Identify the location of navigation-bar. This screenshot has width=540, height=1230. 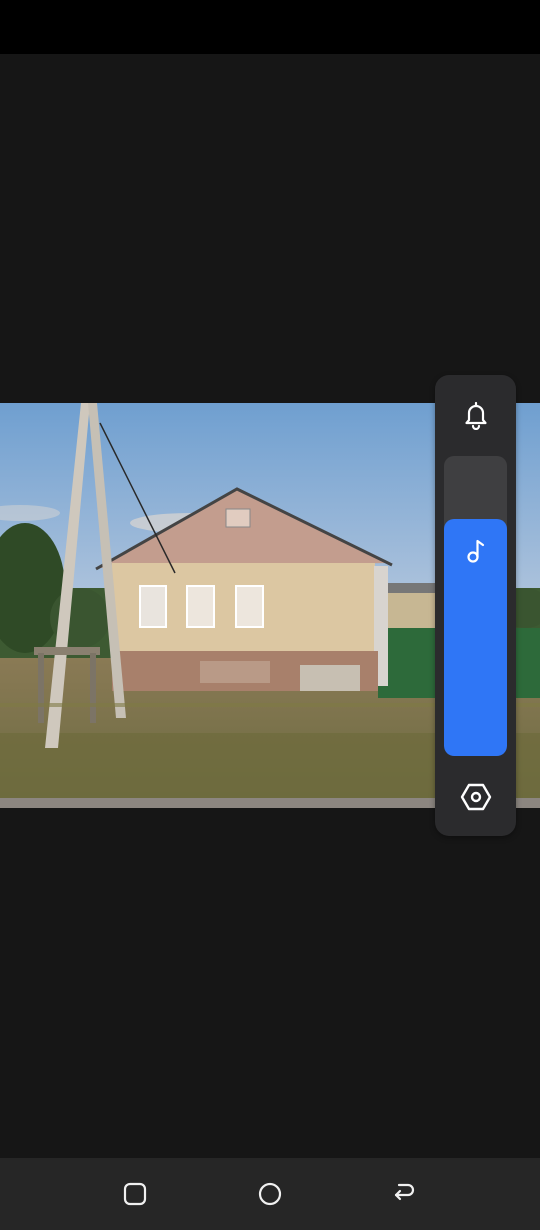
(270, 1194).